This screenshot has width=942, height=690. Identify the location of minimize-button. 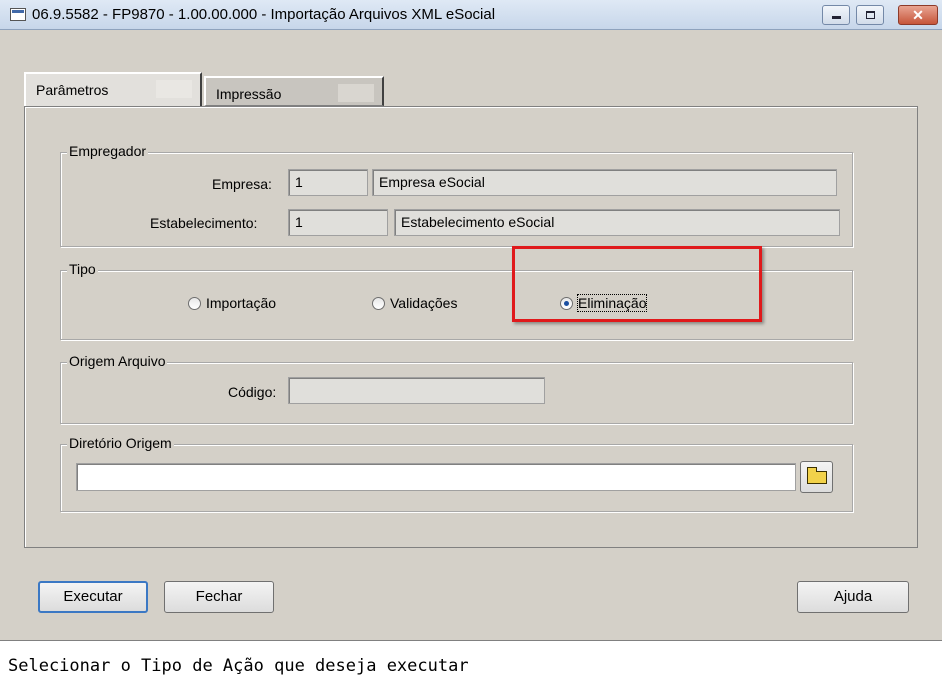
(836, 15).